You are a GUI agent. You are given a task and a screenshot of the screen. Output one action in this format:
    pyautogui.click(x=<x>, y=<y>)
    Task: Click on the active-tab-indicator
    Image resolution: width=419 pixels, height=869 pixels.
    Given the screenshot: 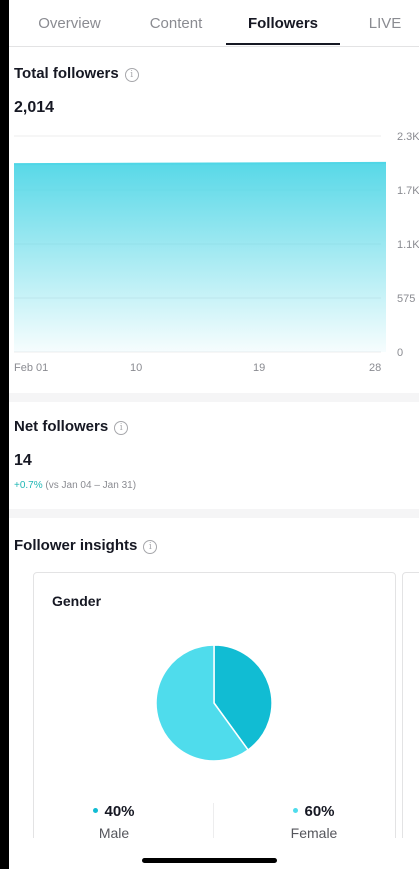 What is the action you would take?
    pyautogui.click(x=283, y=44)
    